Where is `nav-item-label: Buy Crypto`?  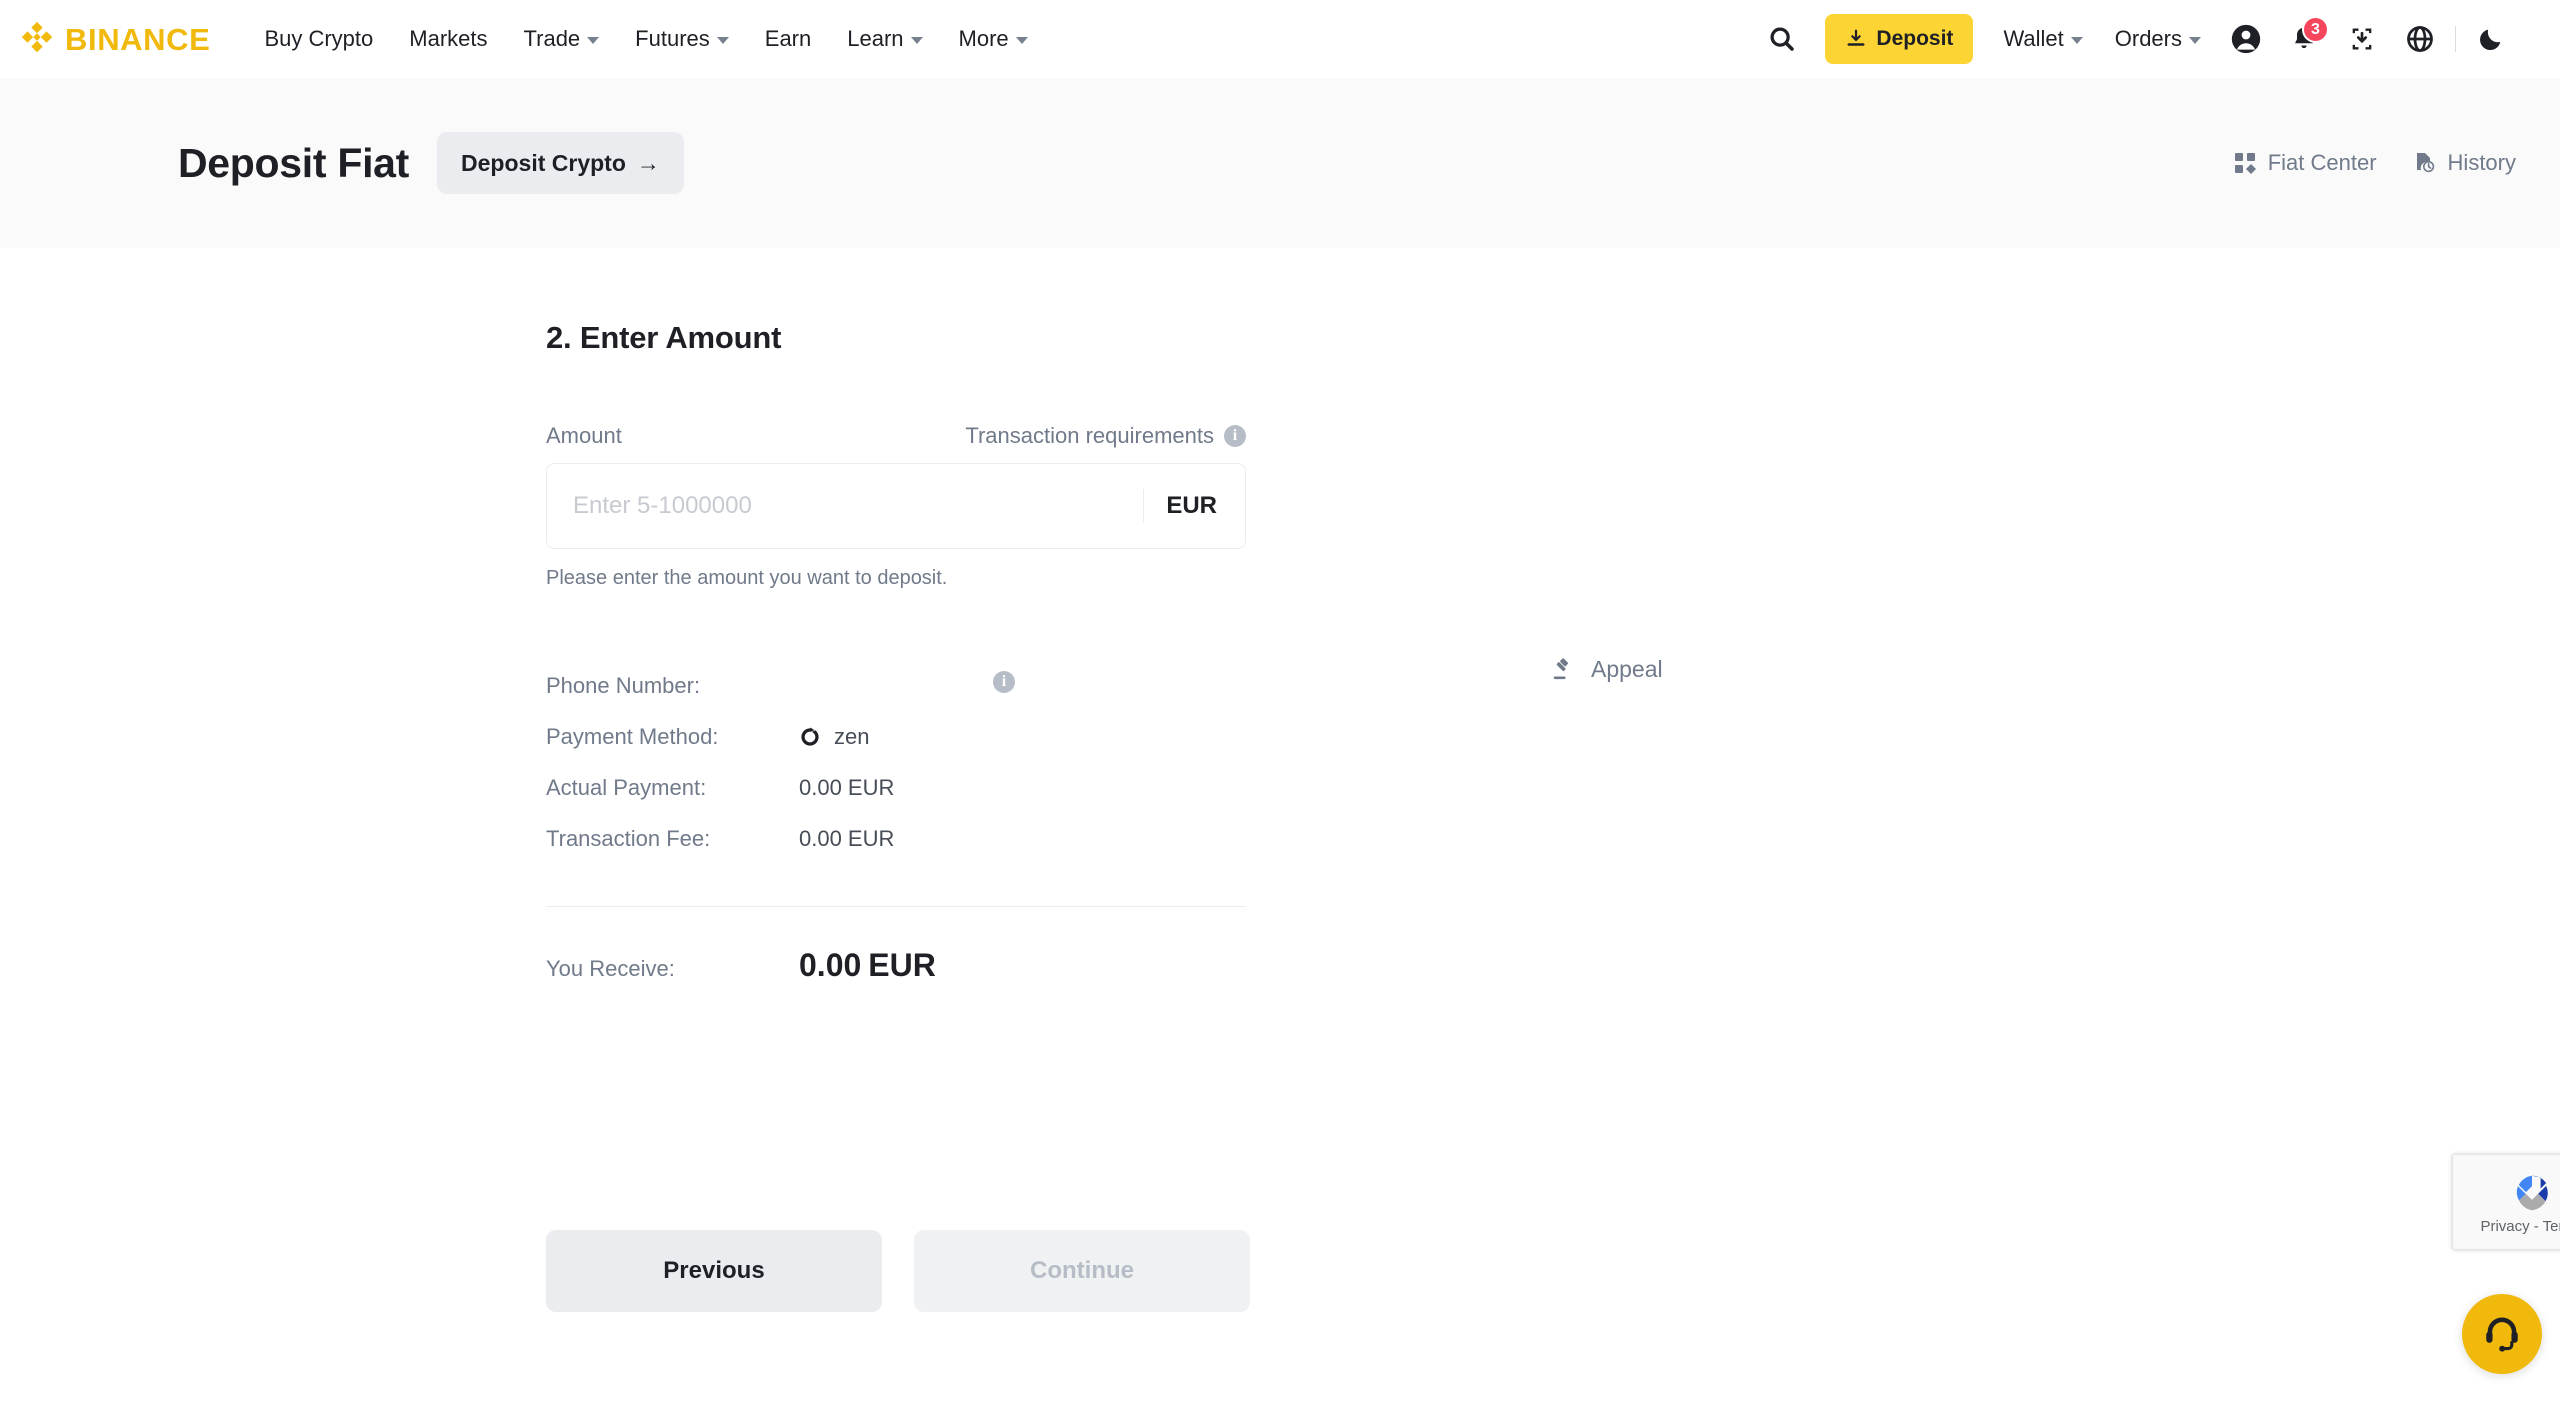 nav-item-label: Buy Crypto is located at coordinates (319, 38).